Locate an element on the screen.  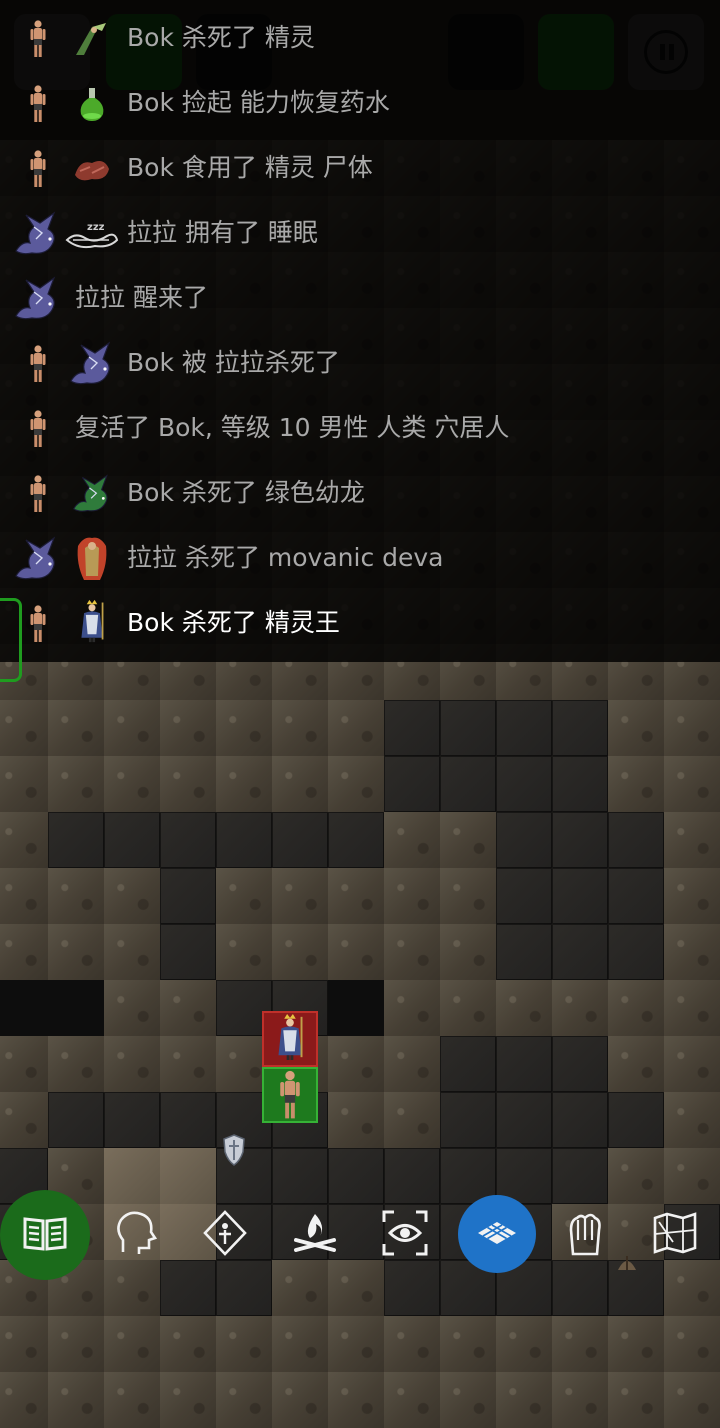
inventory-button is located at coordinates (585, 1235).